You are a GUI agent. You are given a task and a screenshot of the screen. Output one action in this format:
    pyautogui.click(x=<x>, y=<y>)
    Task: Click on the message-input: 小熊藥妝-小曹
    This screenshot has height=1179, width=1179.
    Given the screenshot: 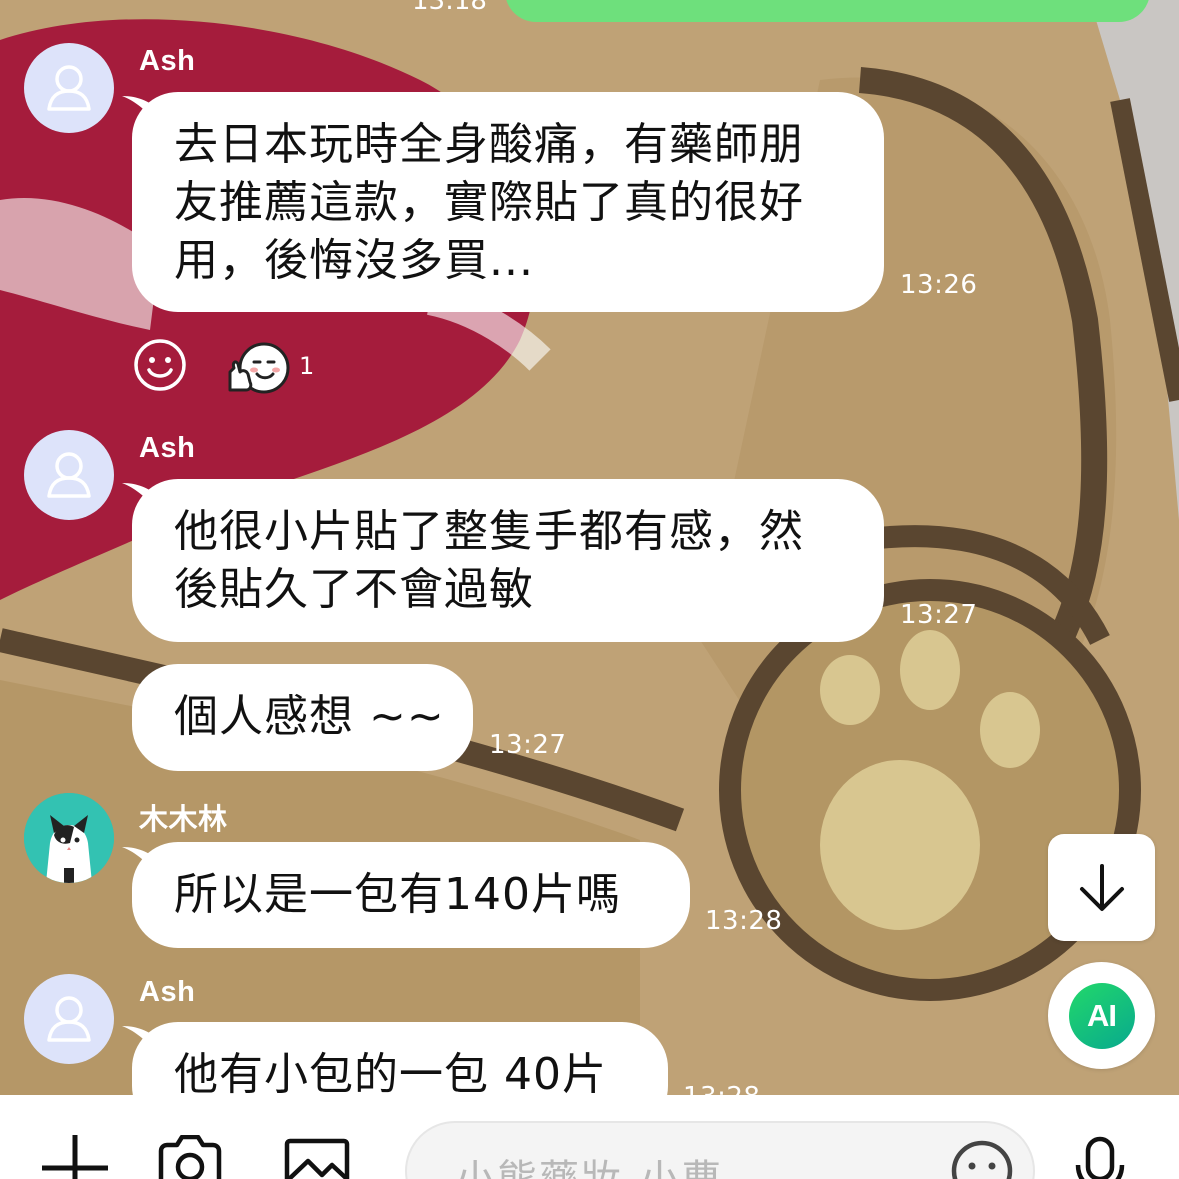 What is the action you would take?
    pyautogui.click(x=720, y=1150)
    